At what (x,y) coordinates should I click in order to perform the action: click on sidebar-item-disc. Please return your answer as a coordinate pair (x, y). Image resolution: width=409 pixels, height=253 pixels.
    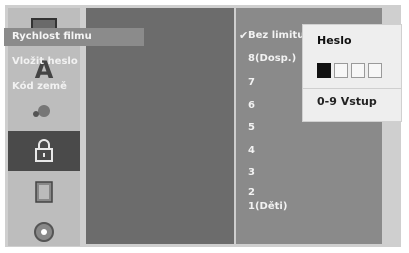
    Looking at the image, I should click on (44, 232).